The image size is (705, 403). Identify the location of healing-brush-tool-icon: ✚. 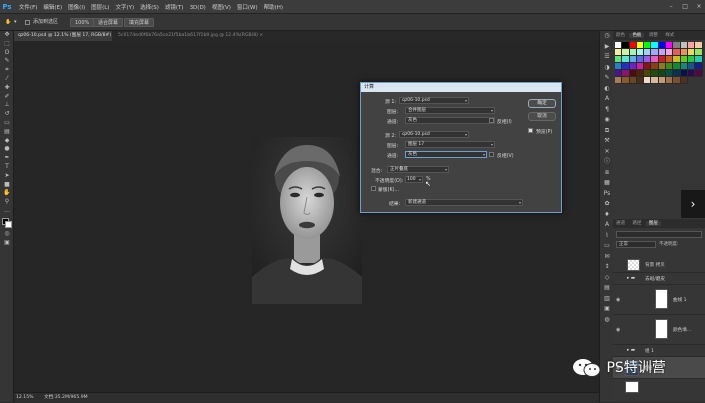
(7, 88).